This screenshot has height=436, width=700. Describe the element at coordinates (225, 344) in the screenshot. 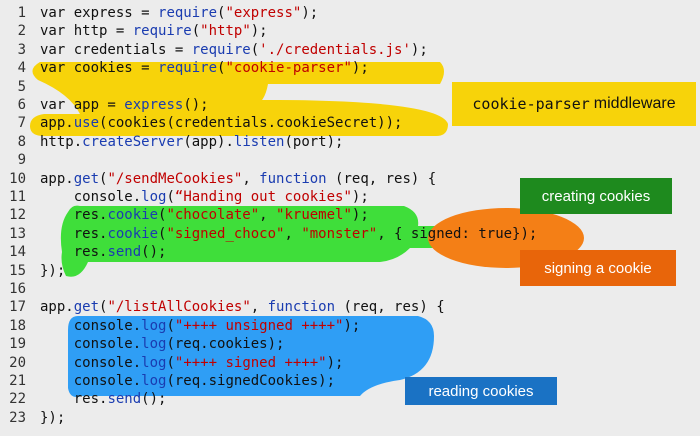

I see `code-token: (req.cookies);` at that location.